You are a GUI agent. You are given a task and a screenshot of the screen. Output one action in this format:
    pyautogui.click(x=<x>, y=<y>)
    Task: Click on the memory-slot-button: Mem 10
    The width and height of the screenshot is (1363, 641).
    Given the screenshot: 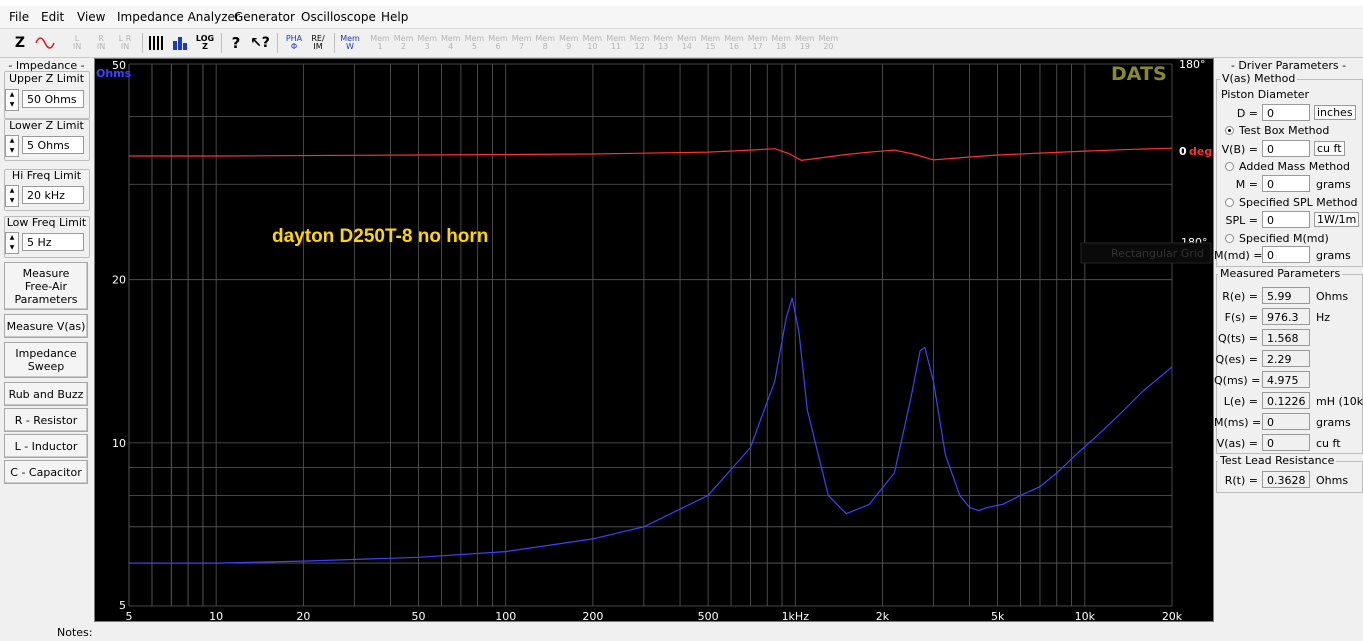 What is the action you would take?
    pyautogui.click(x=592, y=43)
    